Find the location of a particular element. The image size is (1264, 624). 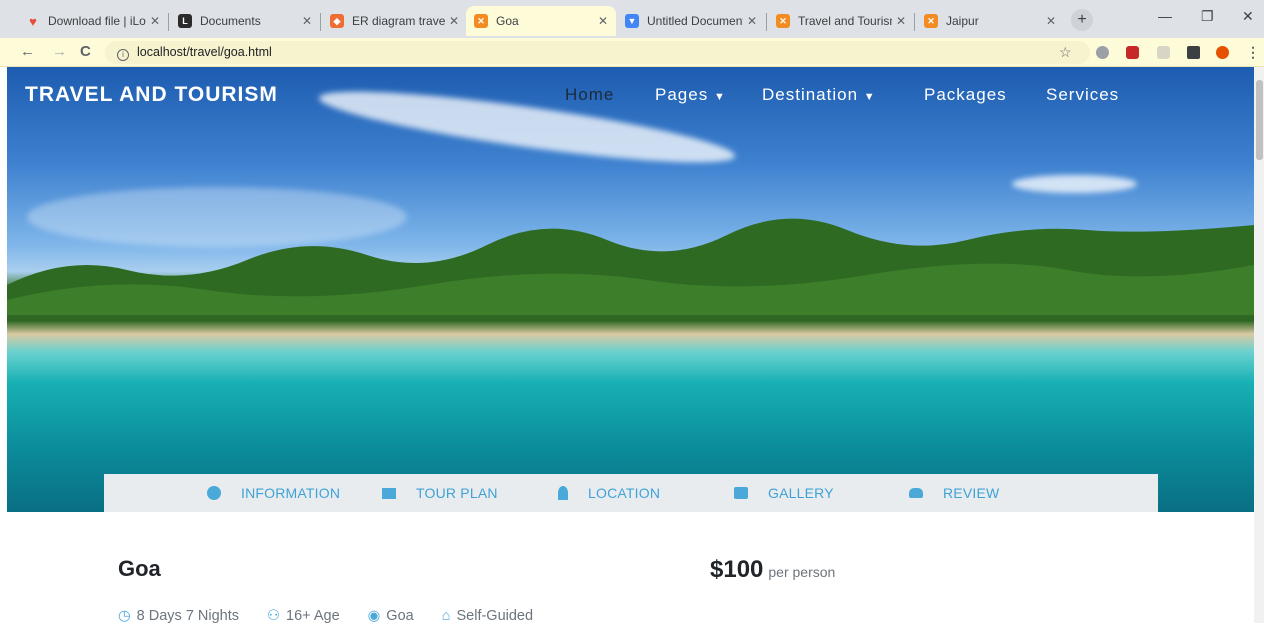

tab-label: LOCATION is located at coordinates (624, 493).